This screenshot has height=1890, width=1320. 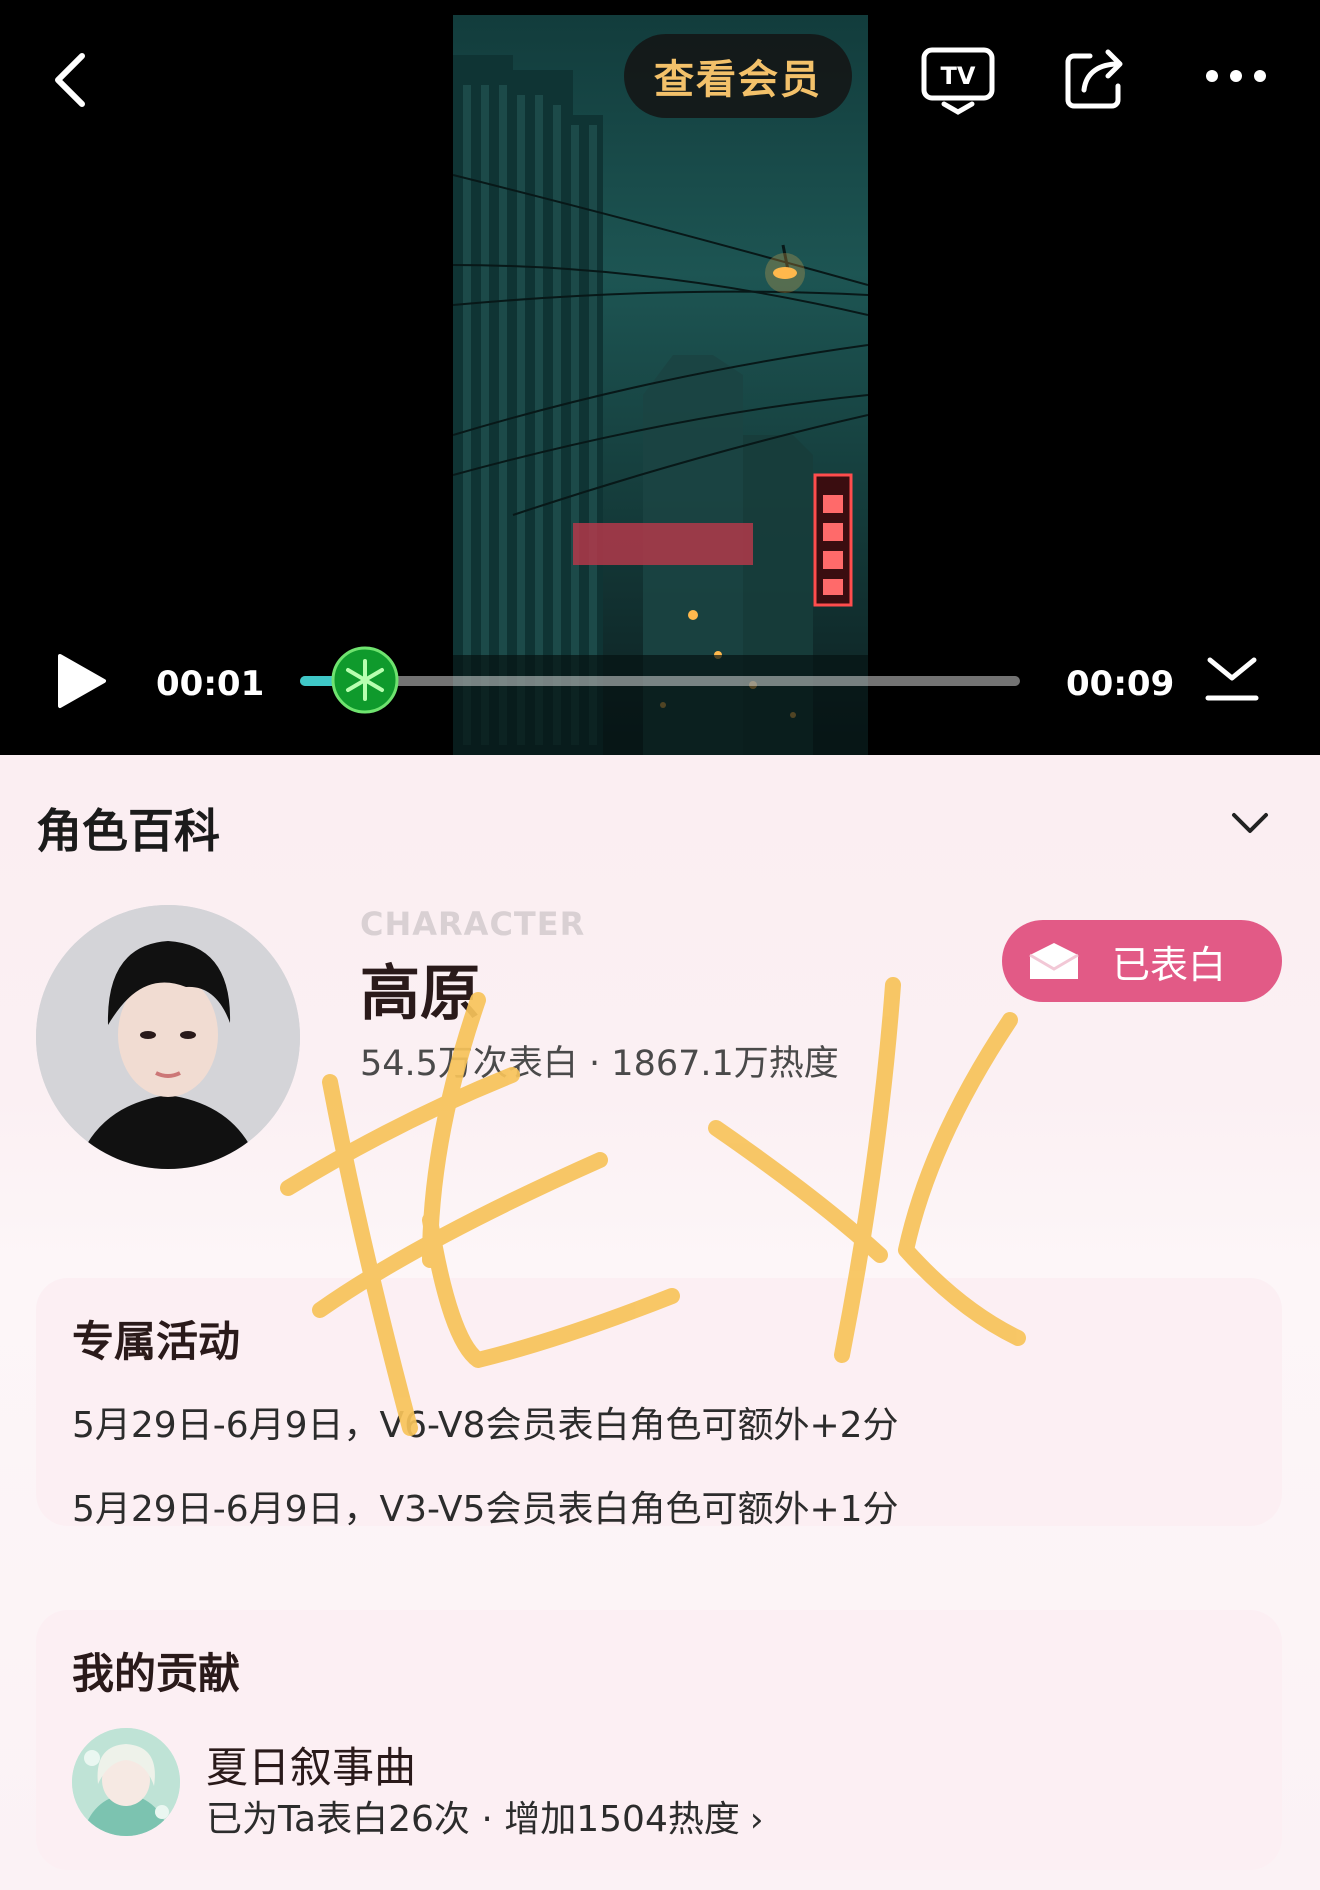 I want to click on my-contribution-card: 我的贡献 夏日叙事曲 已为Ta表白26次 · 增加1504热度 ›, so click(x=659, y=1740).